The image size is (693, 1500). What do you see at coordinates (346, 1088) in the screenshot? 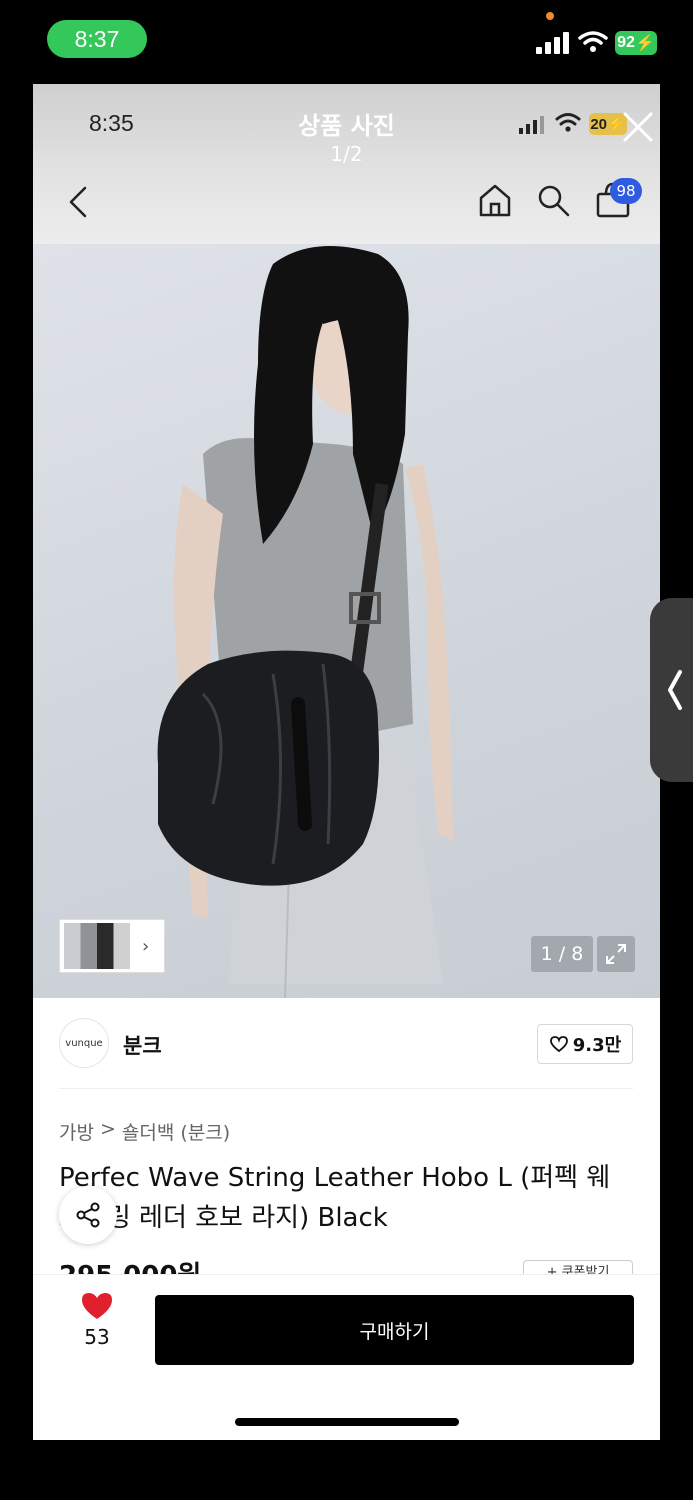
I see `divider` at bounding box center [346, 1088].